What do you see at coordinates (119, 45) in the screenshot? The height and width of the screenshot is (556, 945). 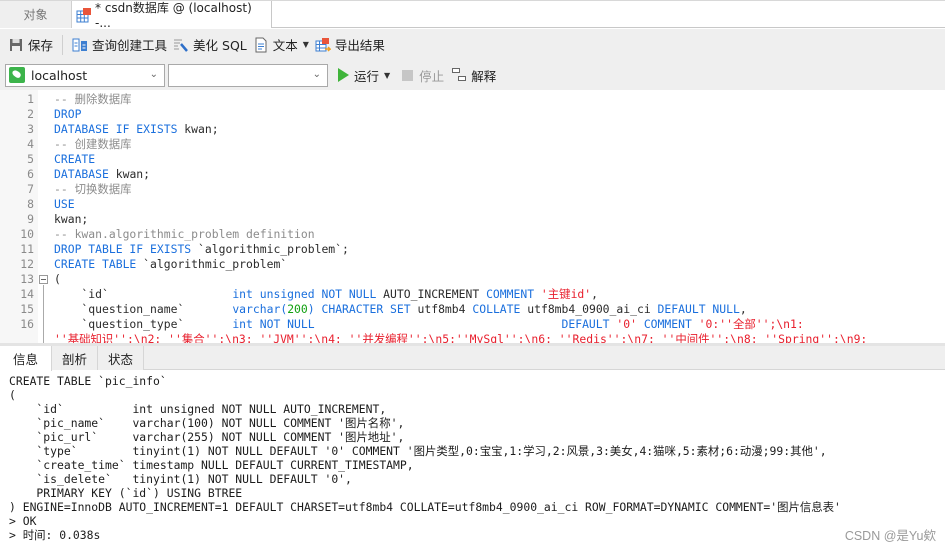 I see `query-builder-button: 查询创建工具` at bounding box center [119, 45].